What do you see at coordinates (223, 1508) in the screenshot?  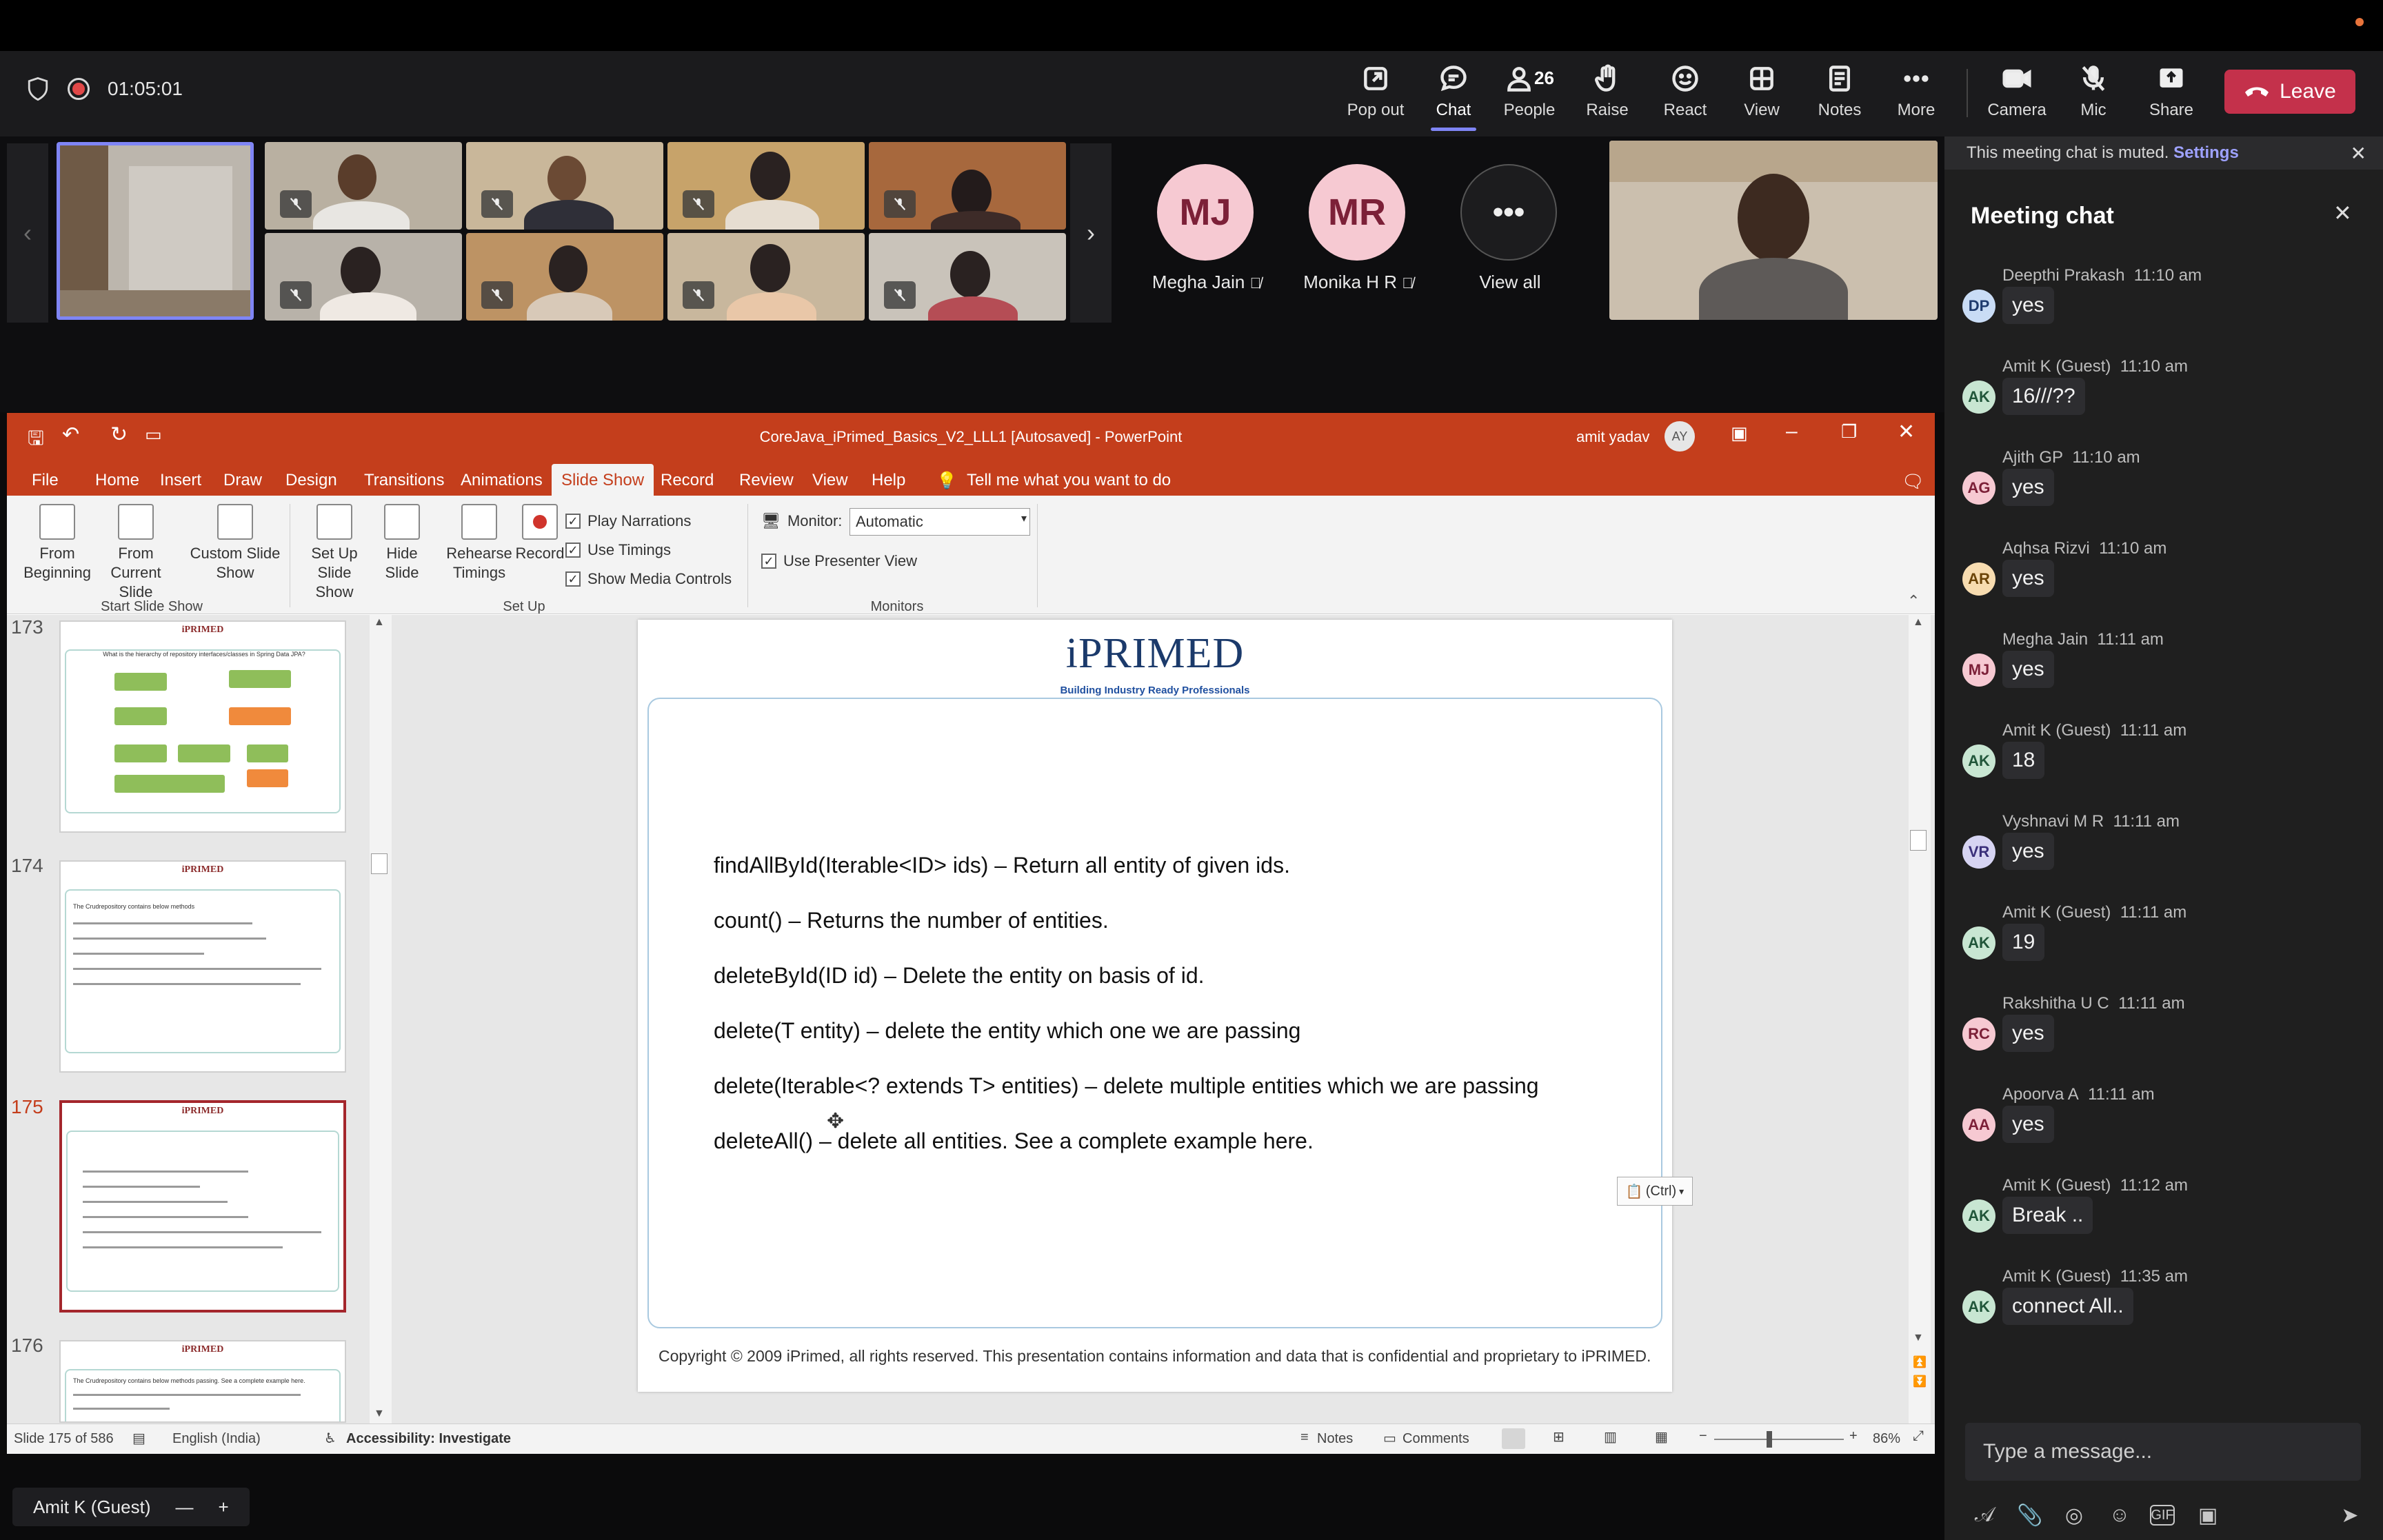 I see `zoom-in-button: +` at bounding box center [223, 1508].